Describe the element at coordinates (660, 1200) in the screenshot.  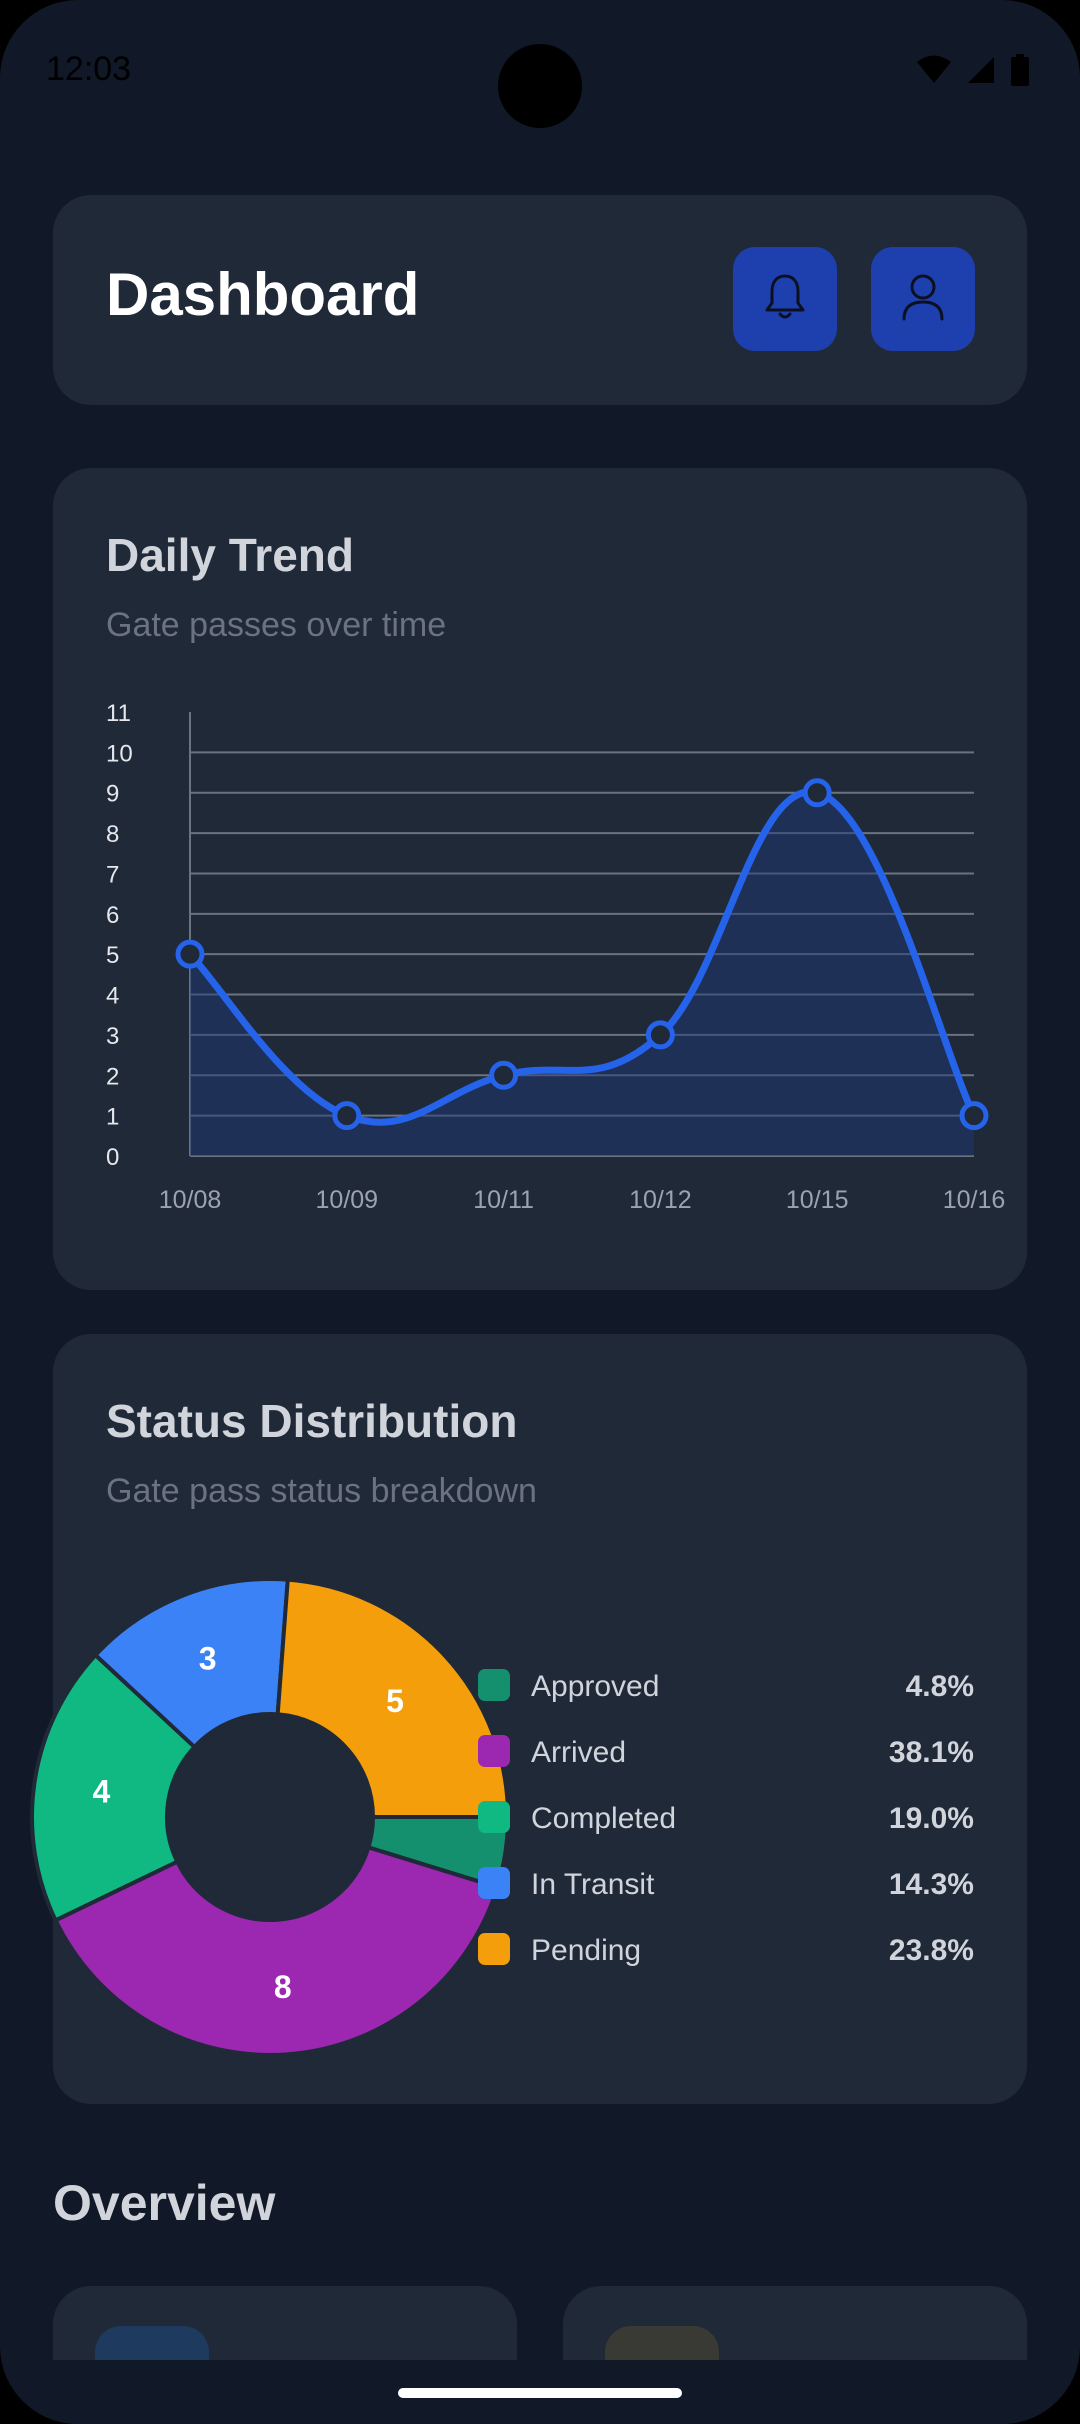
I see `x-tick-label: 10/12` at that location.